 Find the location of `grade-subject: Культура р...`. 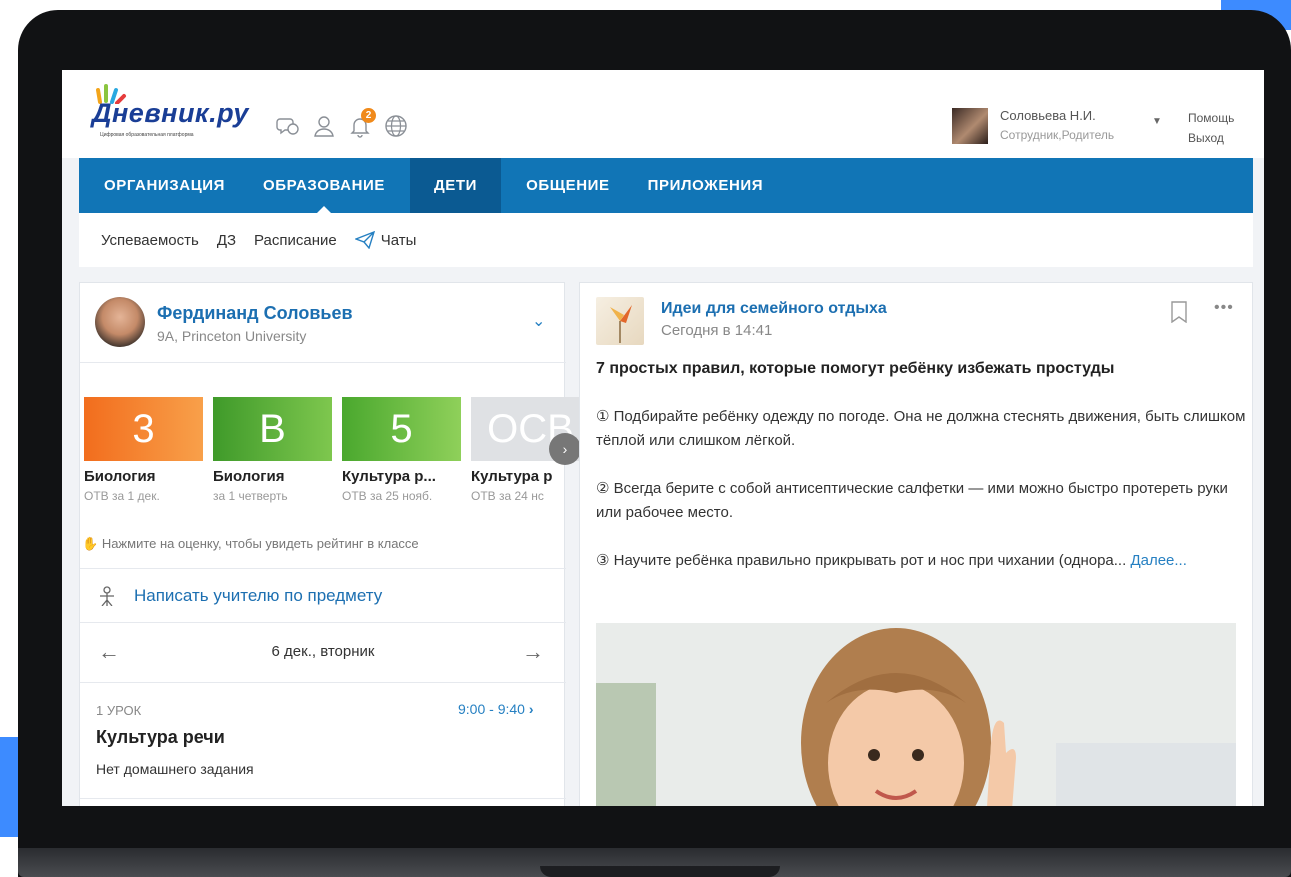

grade-subject: Культура р... is located at coordinates (389, 476).